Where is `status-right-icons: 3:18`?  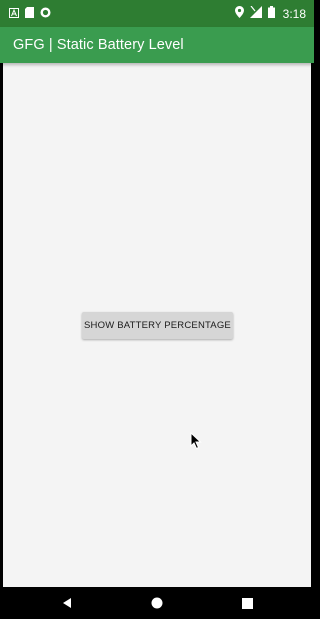 status-right-icons: 3:18 is located at coordinates (270, 14).